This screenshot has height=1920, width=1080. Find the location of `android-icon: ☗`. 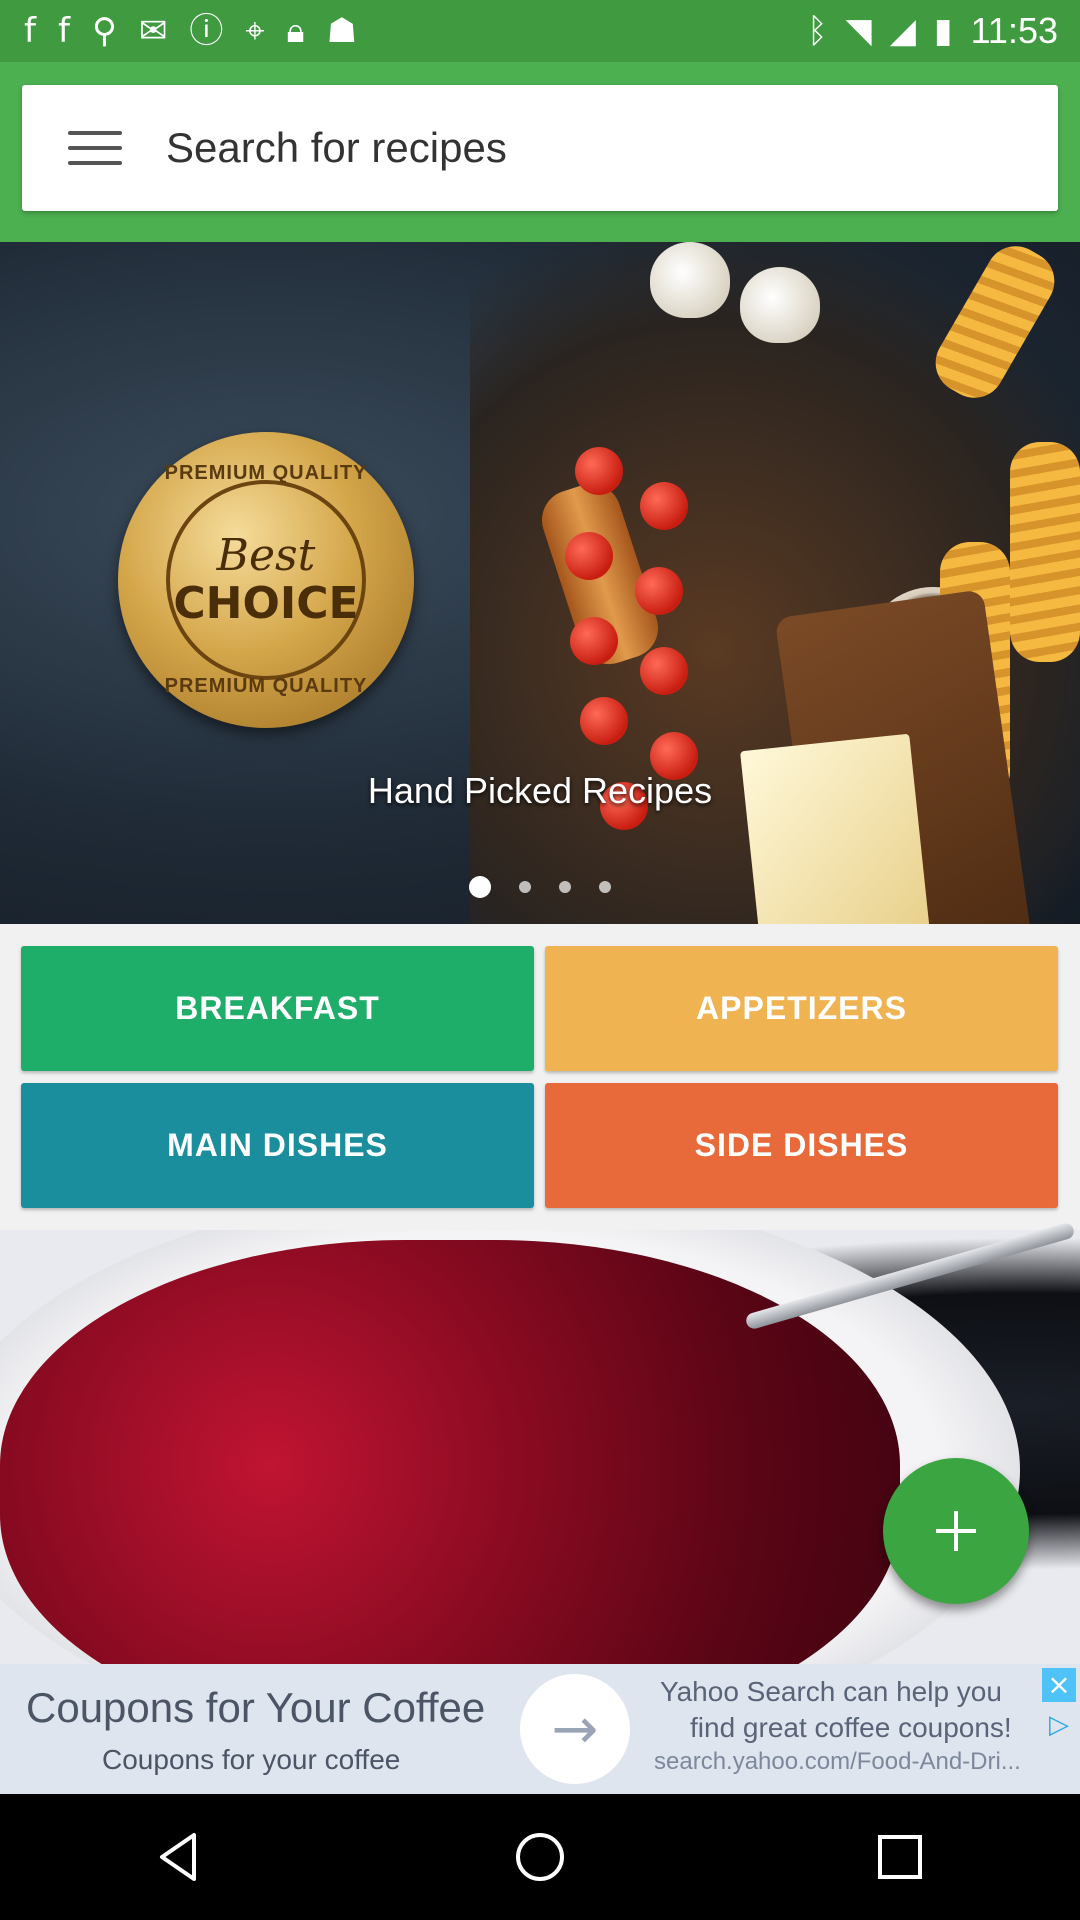

android-icon: ☗ is located at coordinates (342, 31).